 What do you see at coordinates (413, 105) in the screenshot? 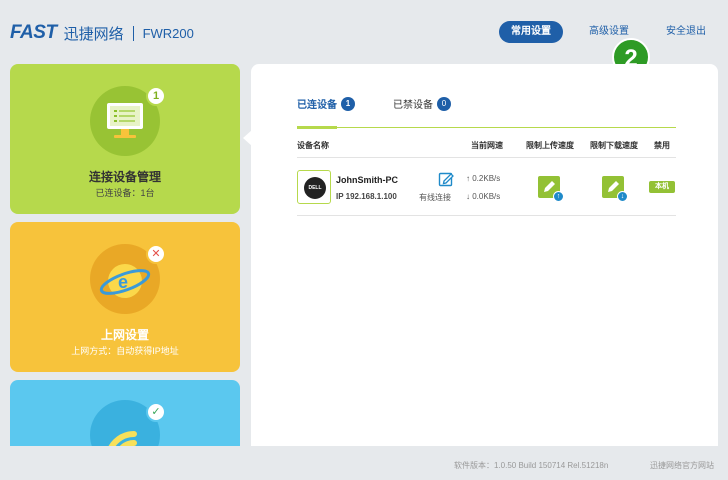
I see `tab-label: 已禁设备` at bounding box center [413, 105].